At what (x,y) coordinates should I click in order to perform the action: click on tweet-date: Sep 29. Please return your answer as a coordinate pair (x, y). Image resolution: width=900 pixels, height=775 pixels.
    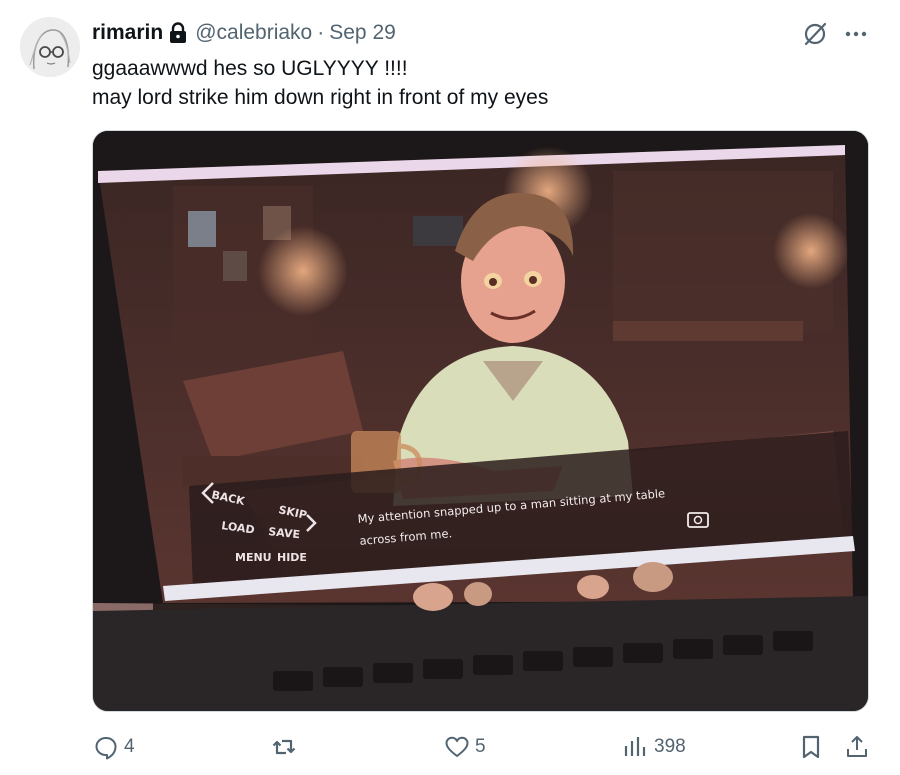
    Looking at the image, I should click on (362, 33).